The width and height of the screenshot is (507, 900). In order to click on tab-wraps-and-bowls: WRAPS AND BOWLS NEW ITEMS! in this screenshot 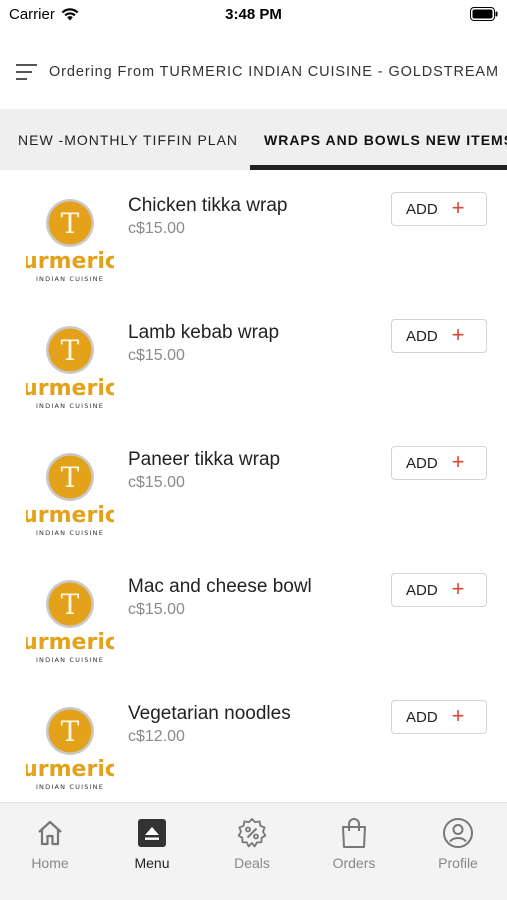, I will do `click(385, 139)`.